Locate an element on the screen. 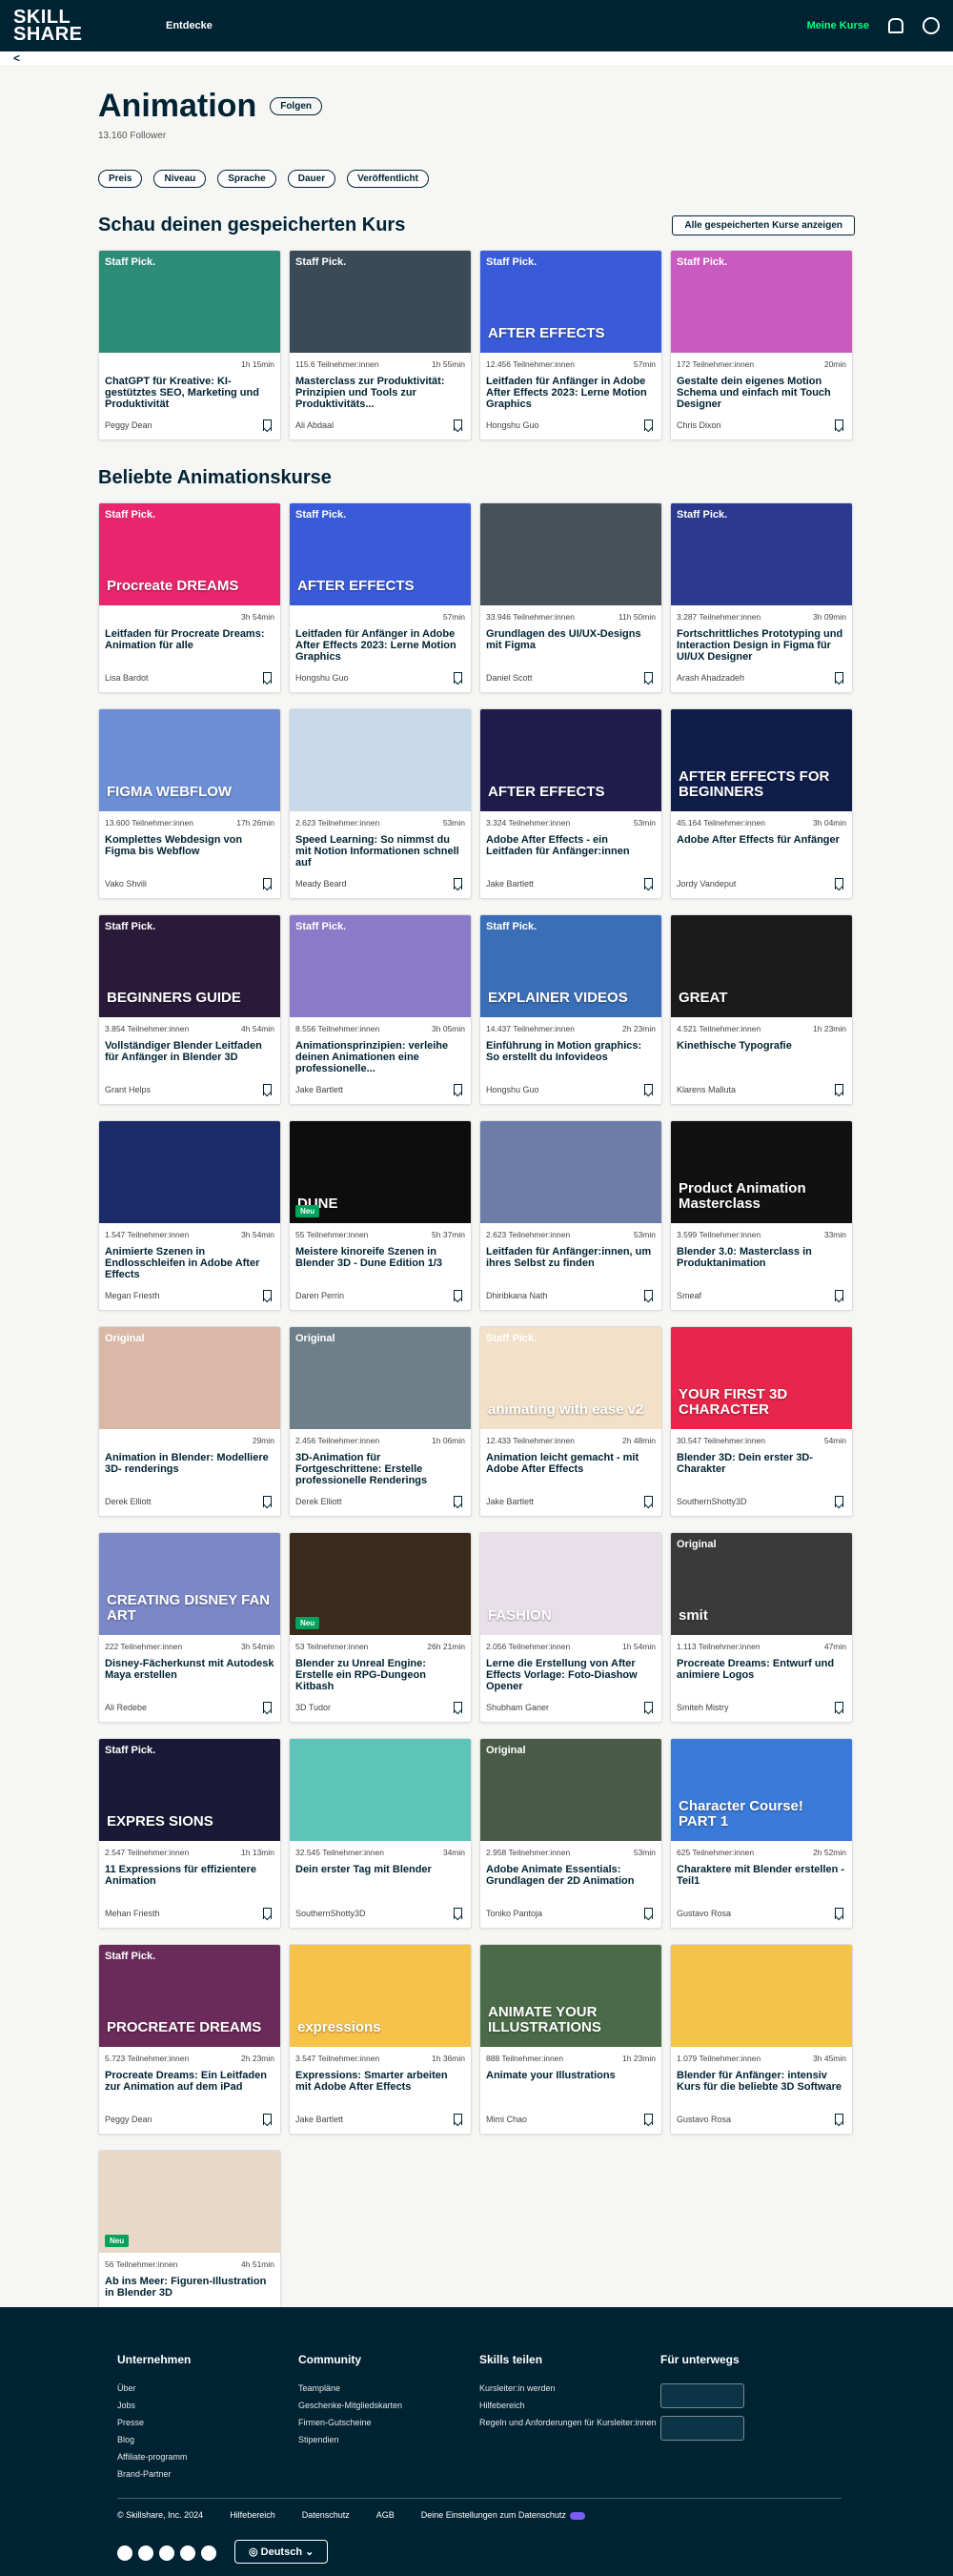  filter-duration-dropdown: Dauer is located at coordinates (311, 179).